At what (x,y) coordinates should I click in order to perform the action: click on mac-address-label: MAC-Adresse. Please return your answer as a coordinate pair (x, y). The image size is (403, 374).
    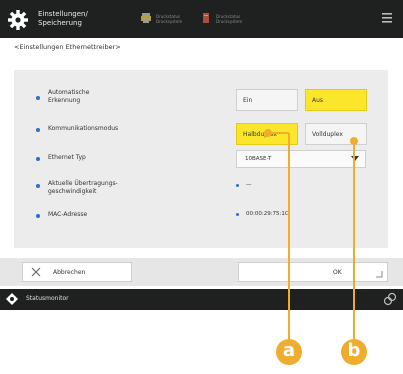
    Looking at the image, I should click on (68, 214).